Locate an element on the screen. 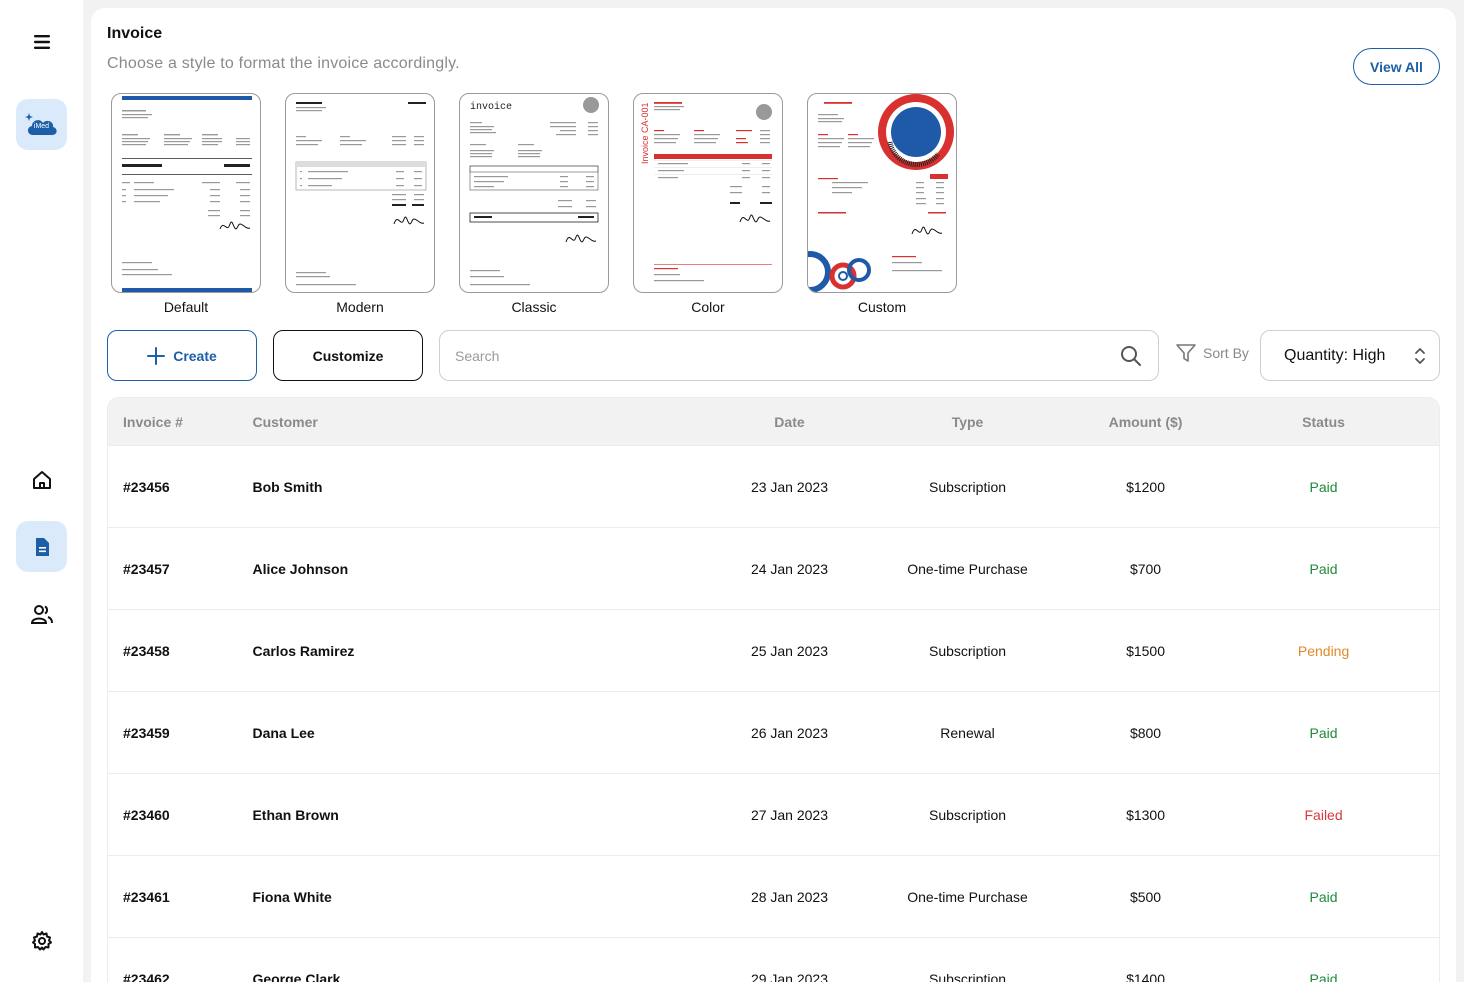  status-badge: Pending is located at coordinates (1323, 650).